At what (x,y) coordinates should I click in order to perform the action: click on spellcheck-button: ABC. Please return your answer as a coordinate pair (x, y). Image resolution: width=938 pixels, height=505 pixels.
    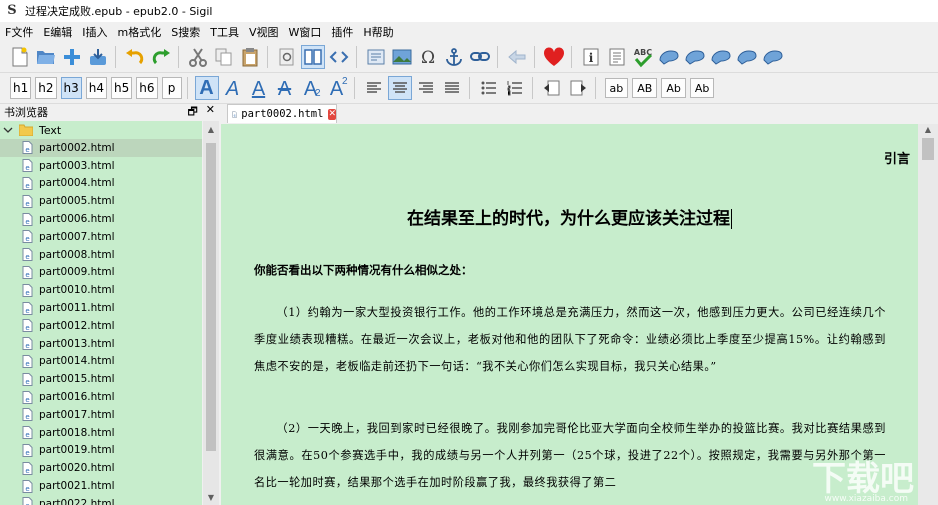
    Looking at the image, I should click on (643, 57).